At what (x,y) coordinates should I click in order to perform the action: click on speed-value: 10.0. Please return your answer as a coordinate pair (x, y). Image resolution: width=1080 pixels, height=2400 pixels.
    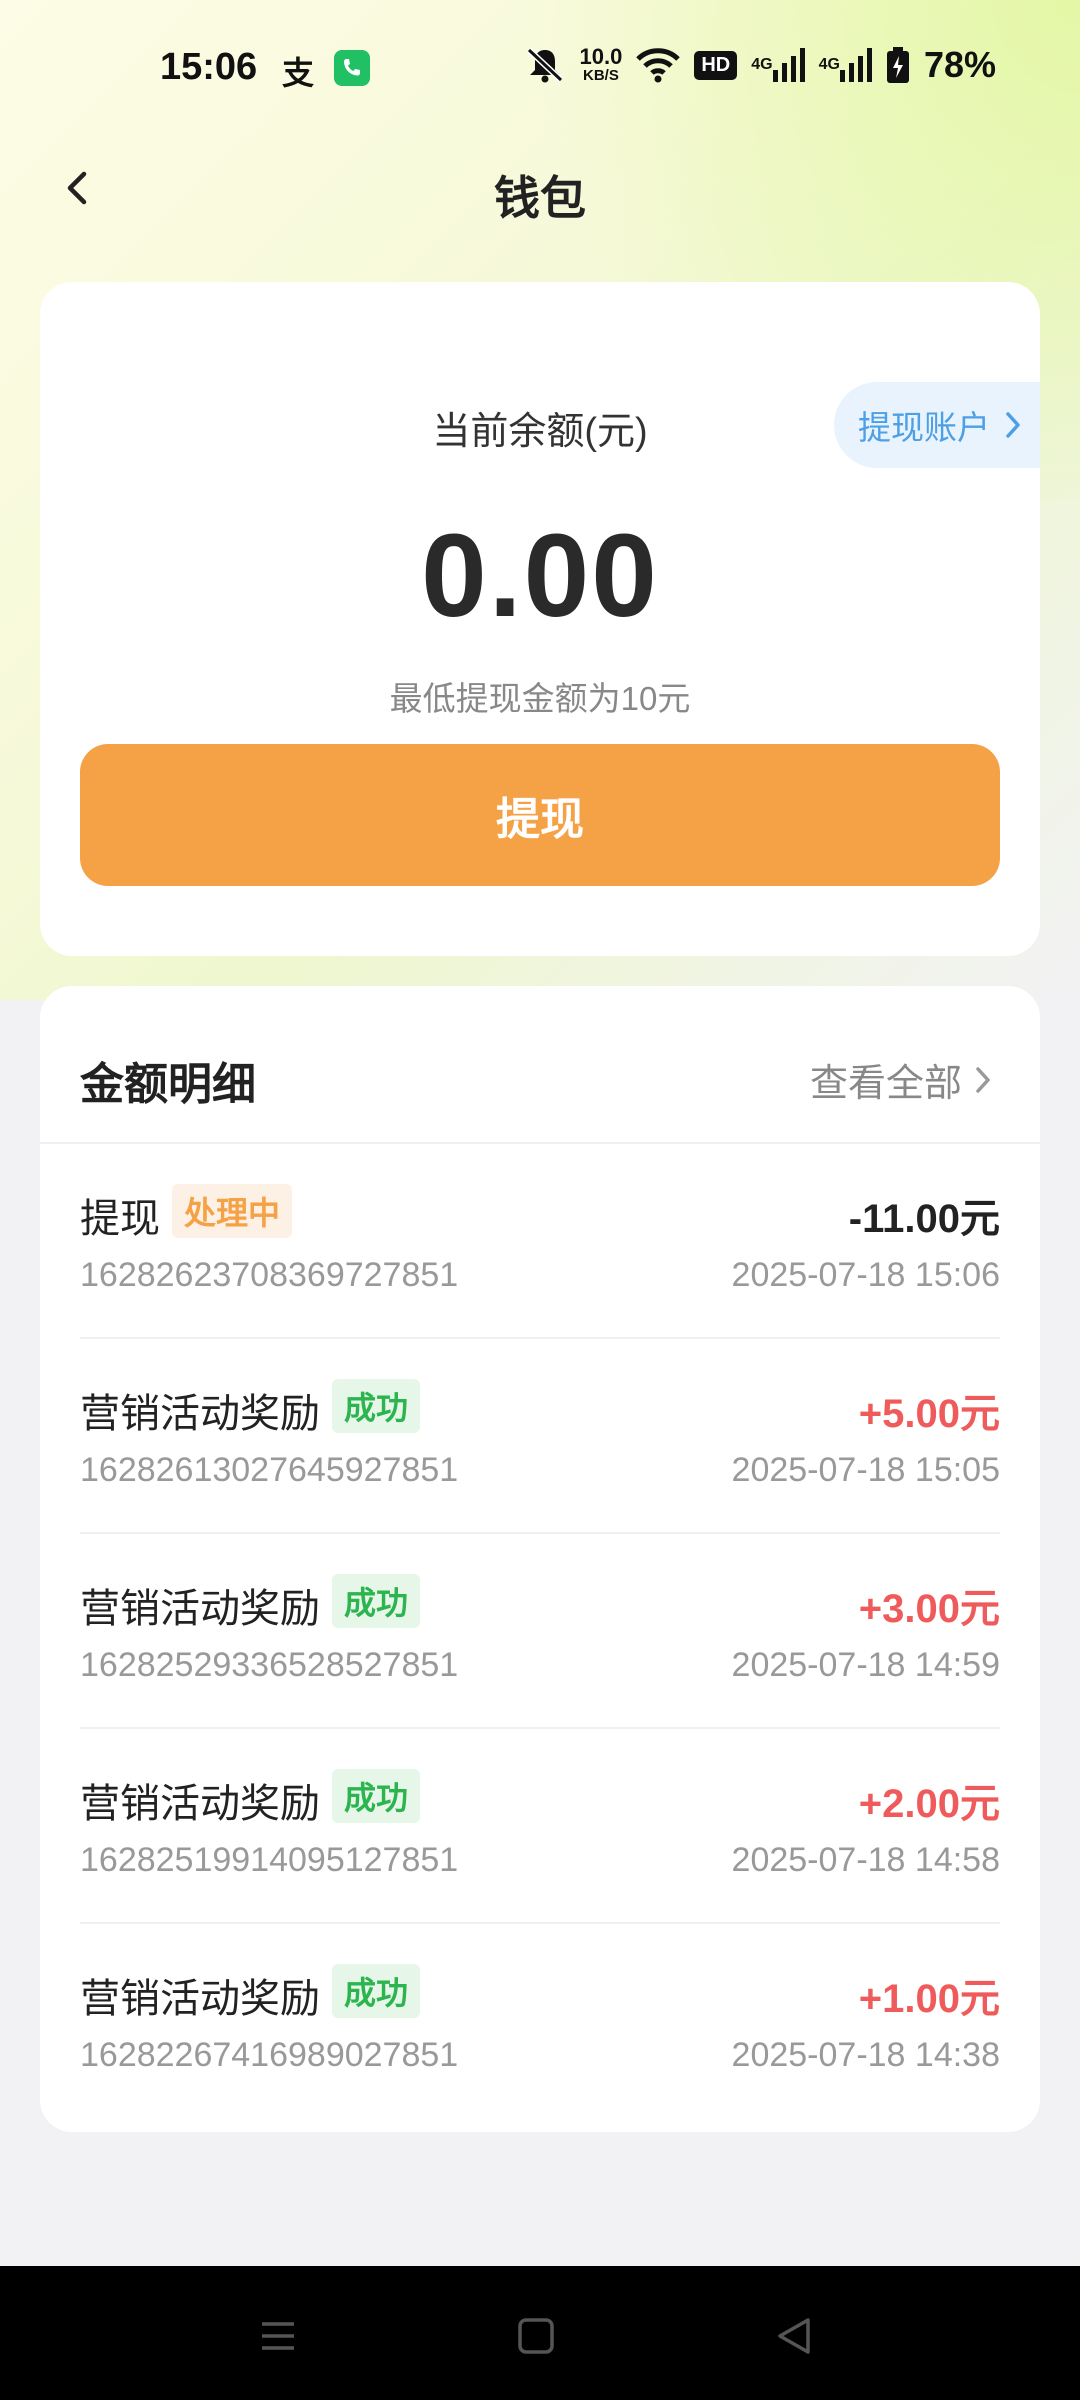
    Looking at the image, I should click on (601, 56).